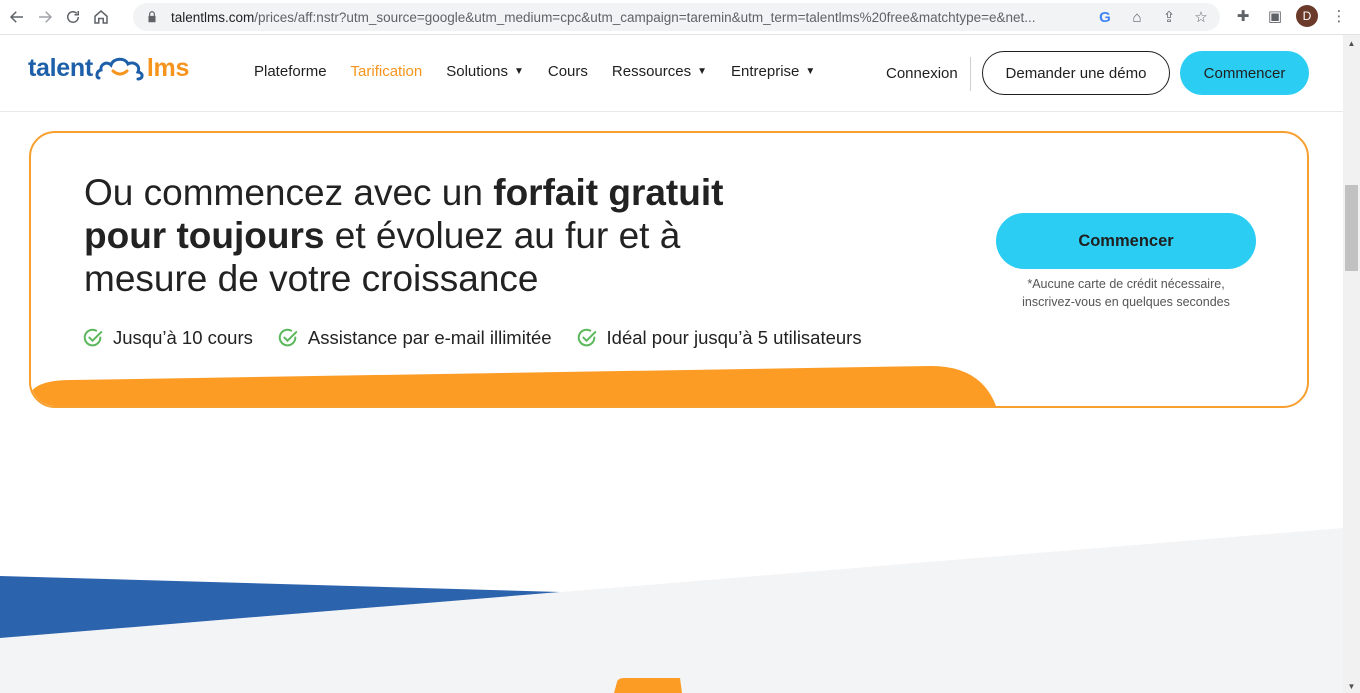  Describe the element at coordinates (1351, 228) in the screenshot. I see `scrollbar-thumb` at that location.